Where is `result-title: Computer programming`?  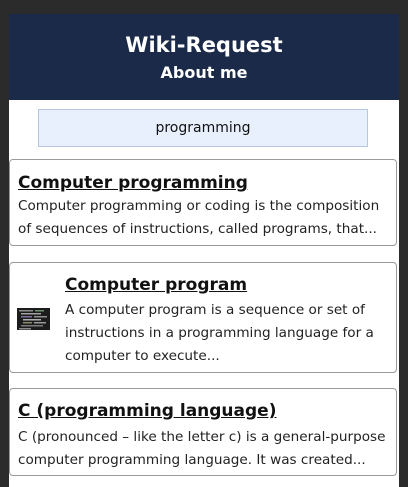
result-title: Computer programming is located at coordinates (133, 183).